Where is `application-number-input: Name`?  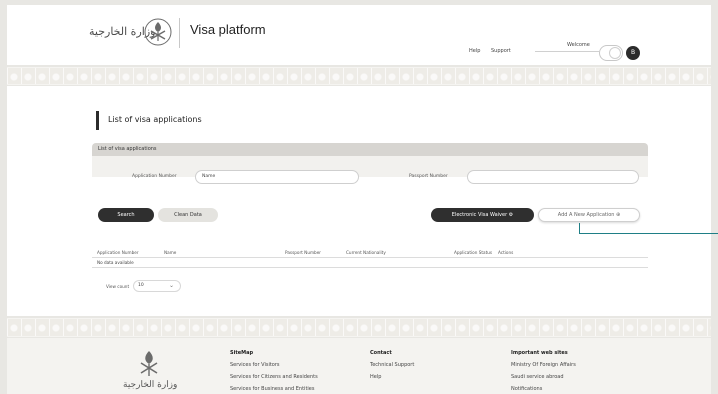 application-number-input: Name is located at coordinates (277, 177).